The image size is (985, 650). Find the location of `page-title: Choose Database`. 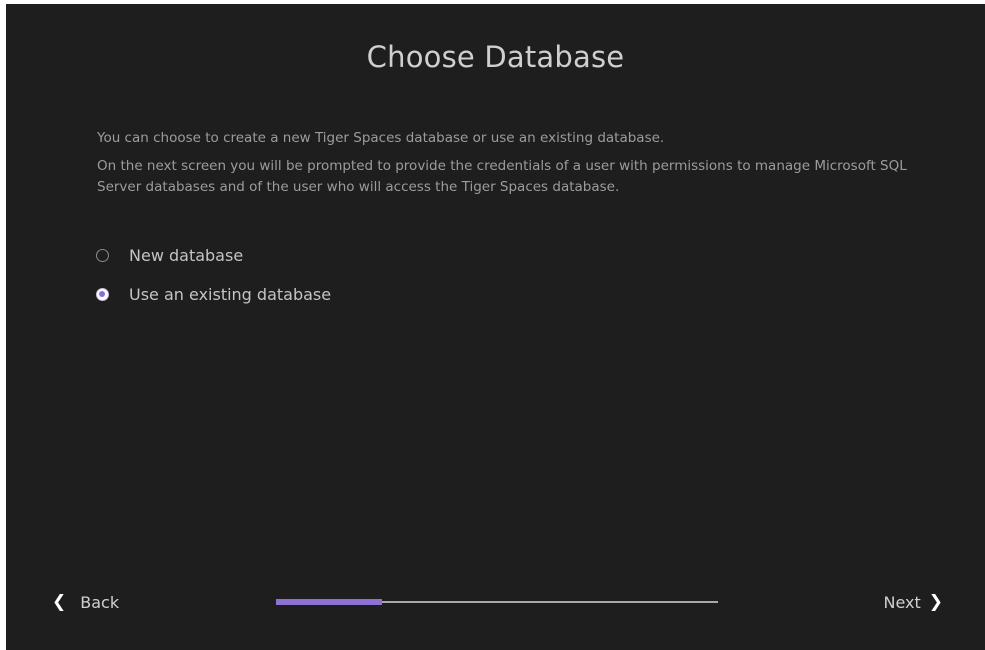

page-title: Choose Database is located at coordinates (495, 57).